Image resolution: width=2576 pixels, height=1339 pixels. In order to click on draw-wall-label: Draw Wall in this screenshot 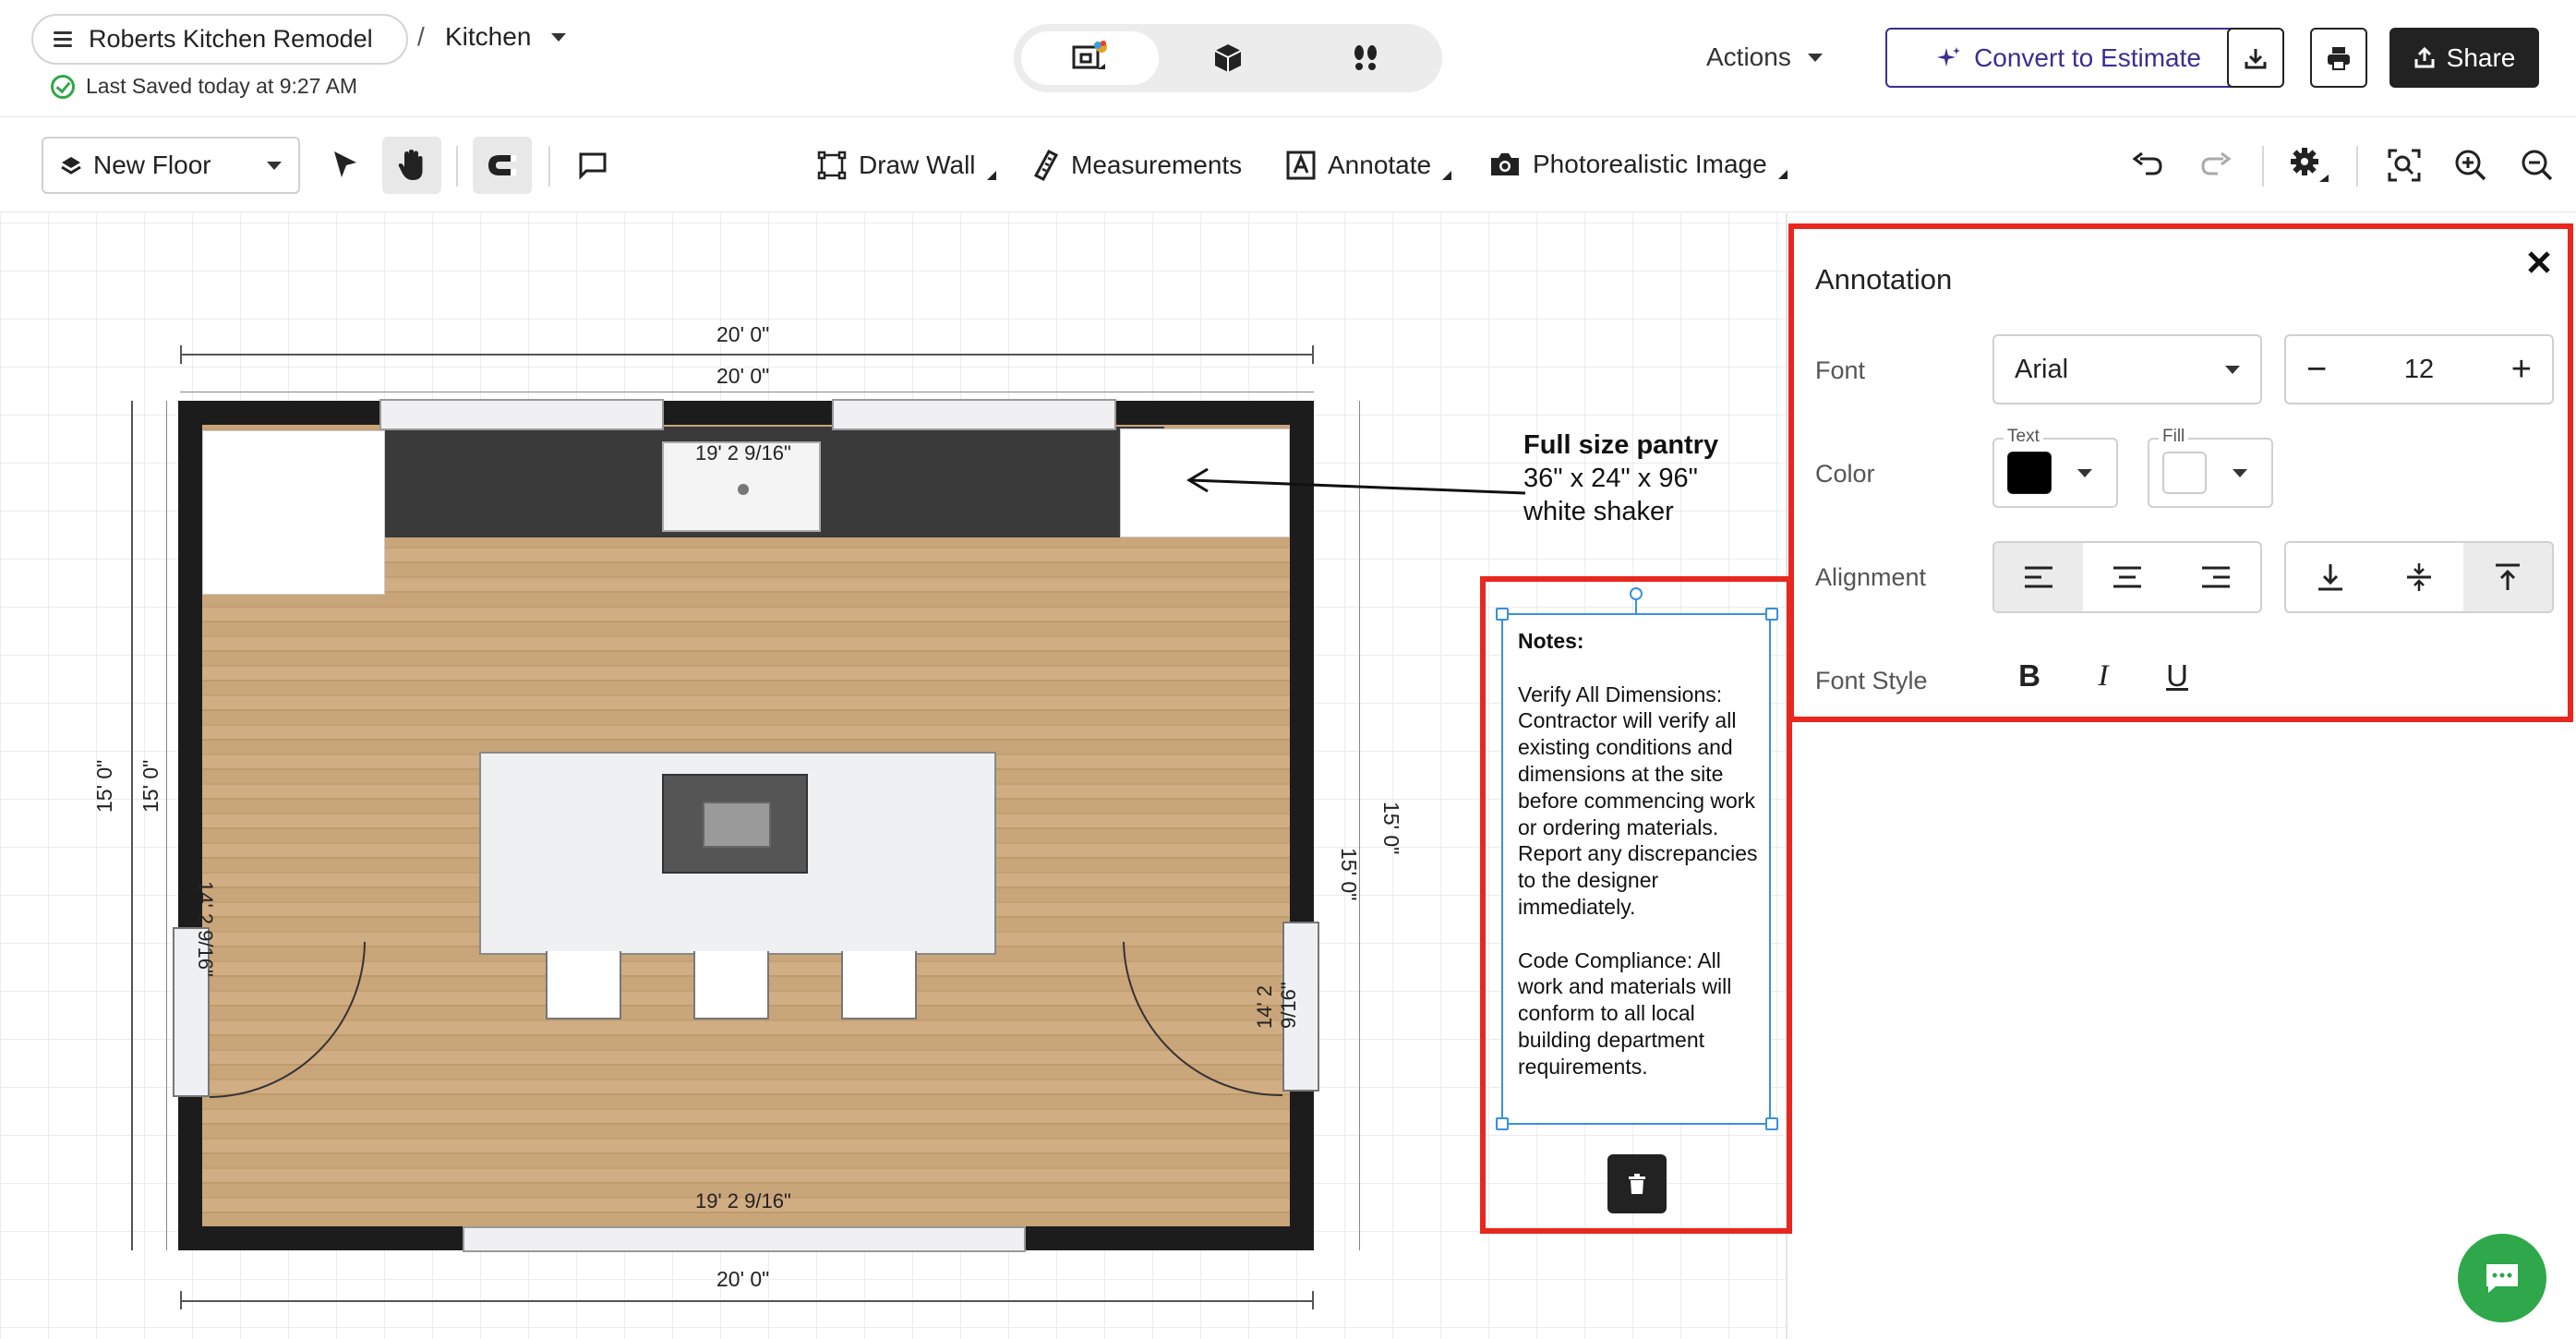, I will do `click(917, 165)`.